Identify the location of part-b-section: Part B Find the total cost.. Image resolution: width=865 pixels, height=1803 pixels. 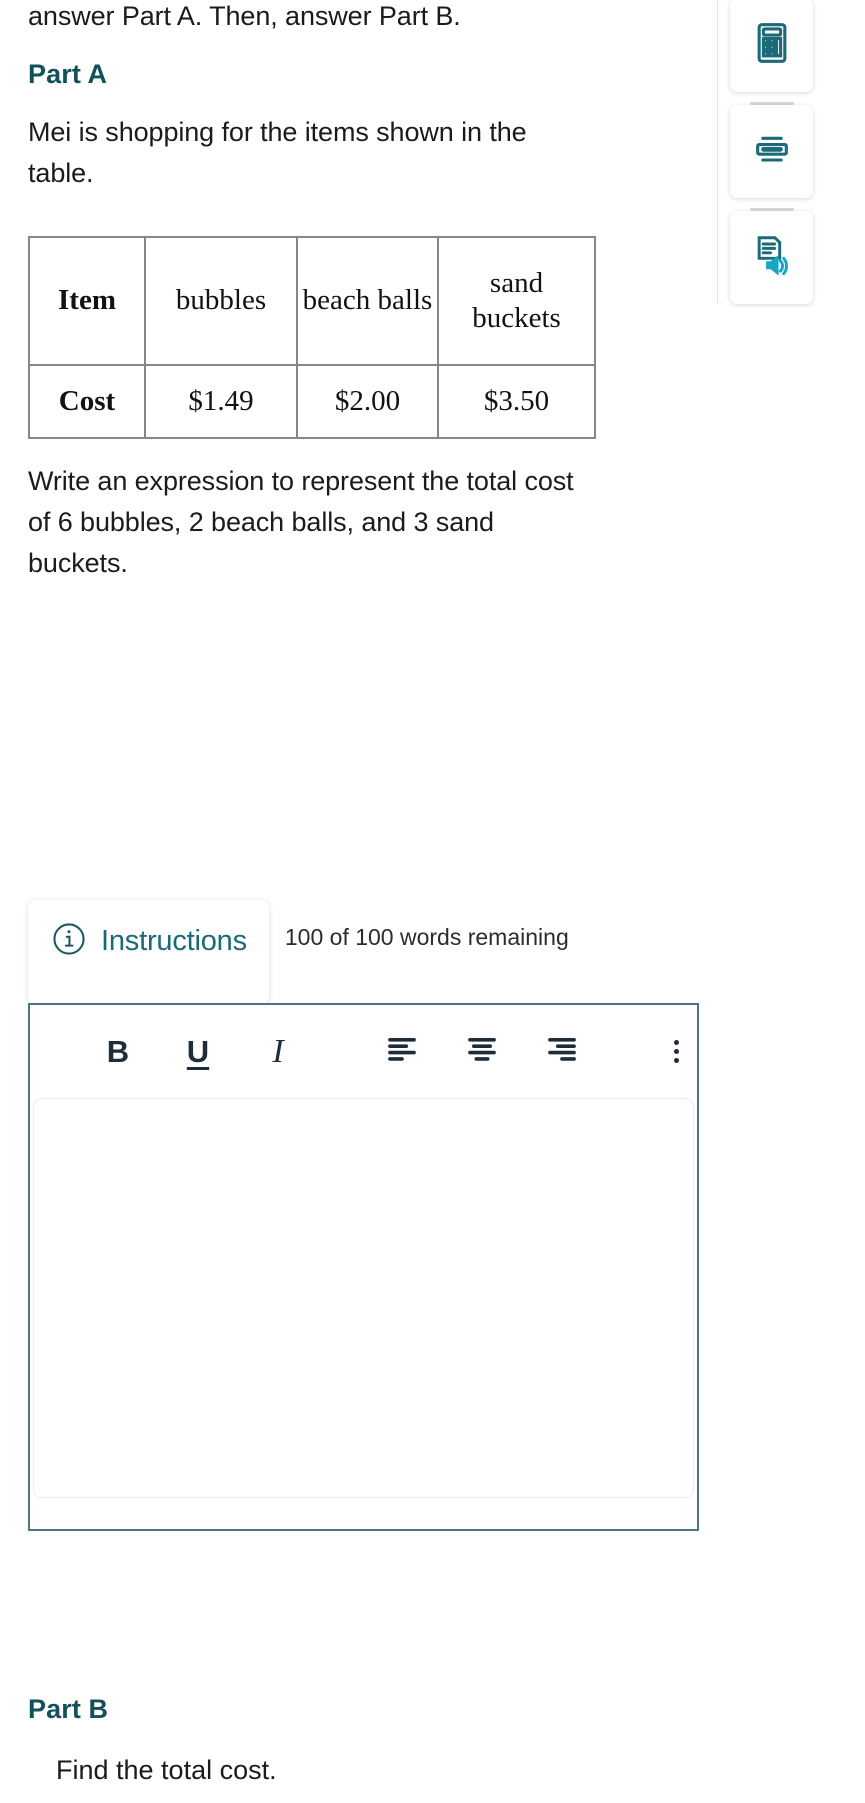
(152, 1740).